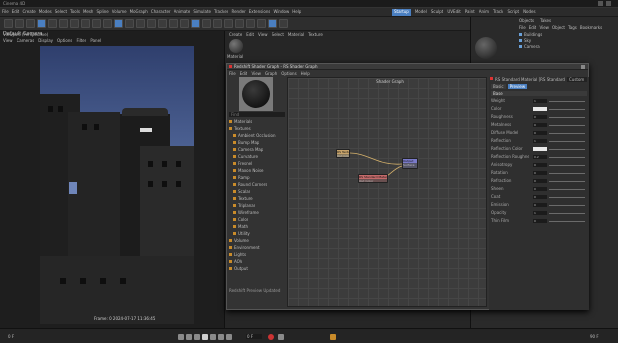 This screenshot has height=343, width=618. I want to click on tree-item-volume: Volume, so click(257, 240).